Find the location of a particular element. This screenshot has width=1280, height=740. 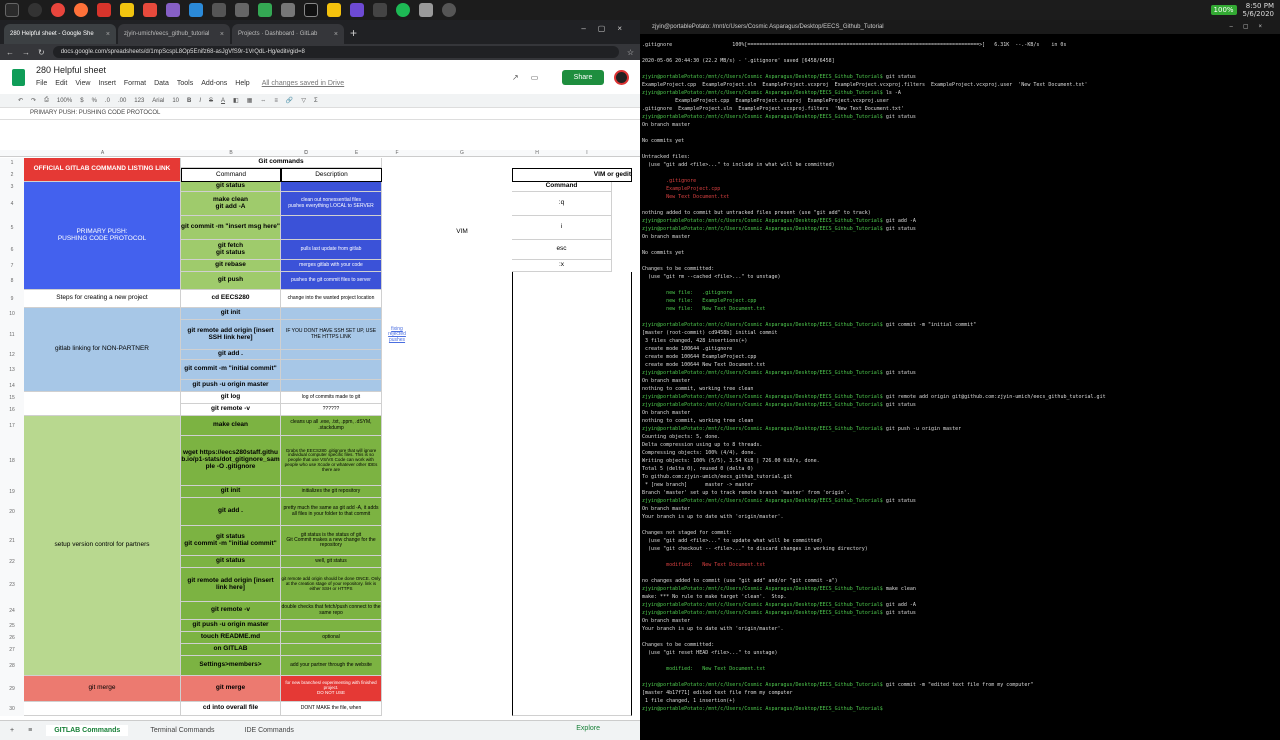

menu-insert: Insert is located at coordinates (107, 83).